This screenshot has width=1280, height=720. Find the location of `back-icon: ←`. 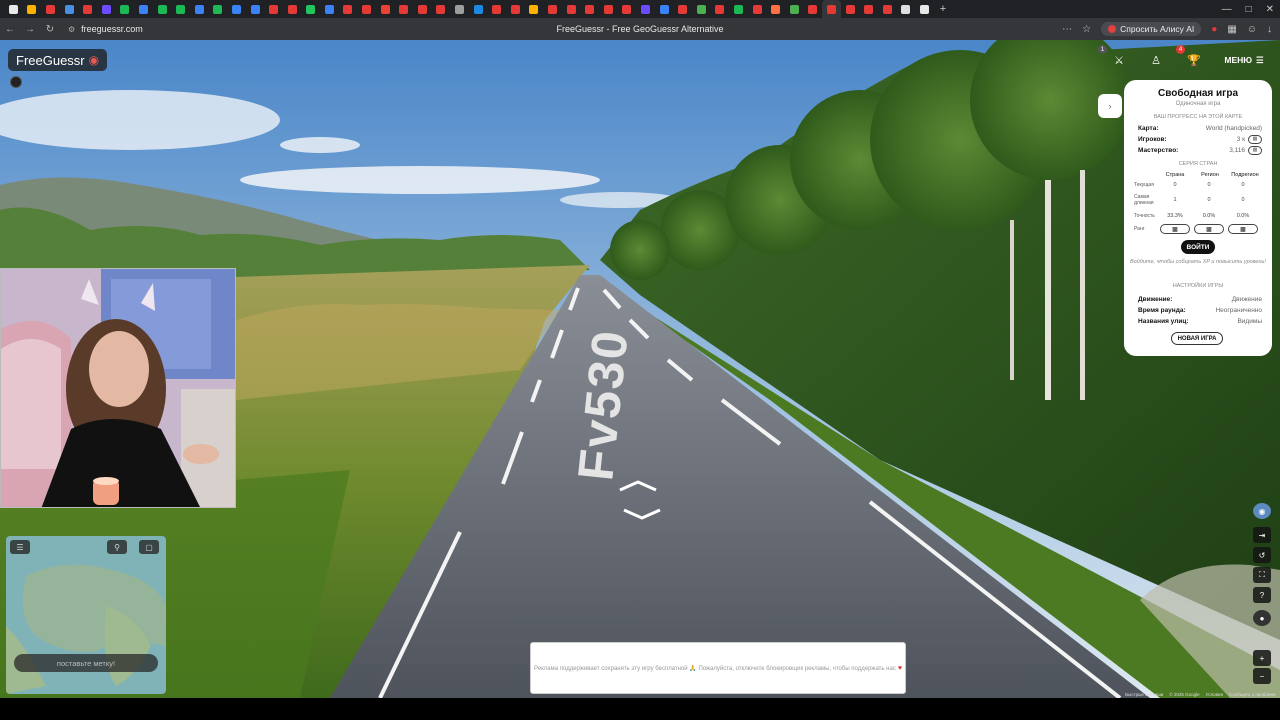

back-icon: ← is located at coordinates (10, 29).